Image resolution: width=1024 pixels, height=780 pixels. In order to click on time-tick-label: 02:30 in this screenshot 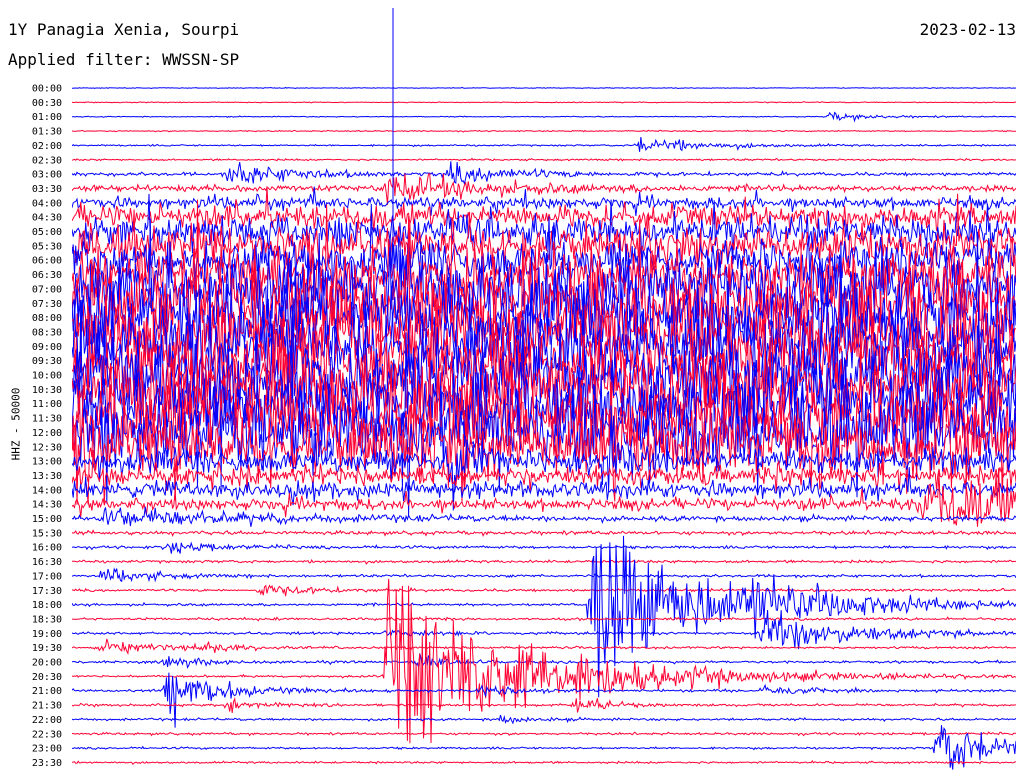, I will do `click(47, 160)`.